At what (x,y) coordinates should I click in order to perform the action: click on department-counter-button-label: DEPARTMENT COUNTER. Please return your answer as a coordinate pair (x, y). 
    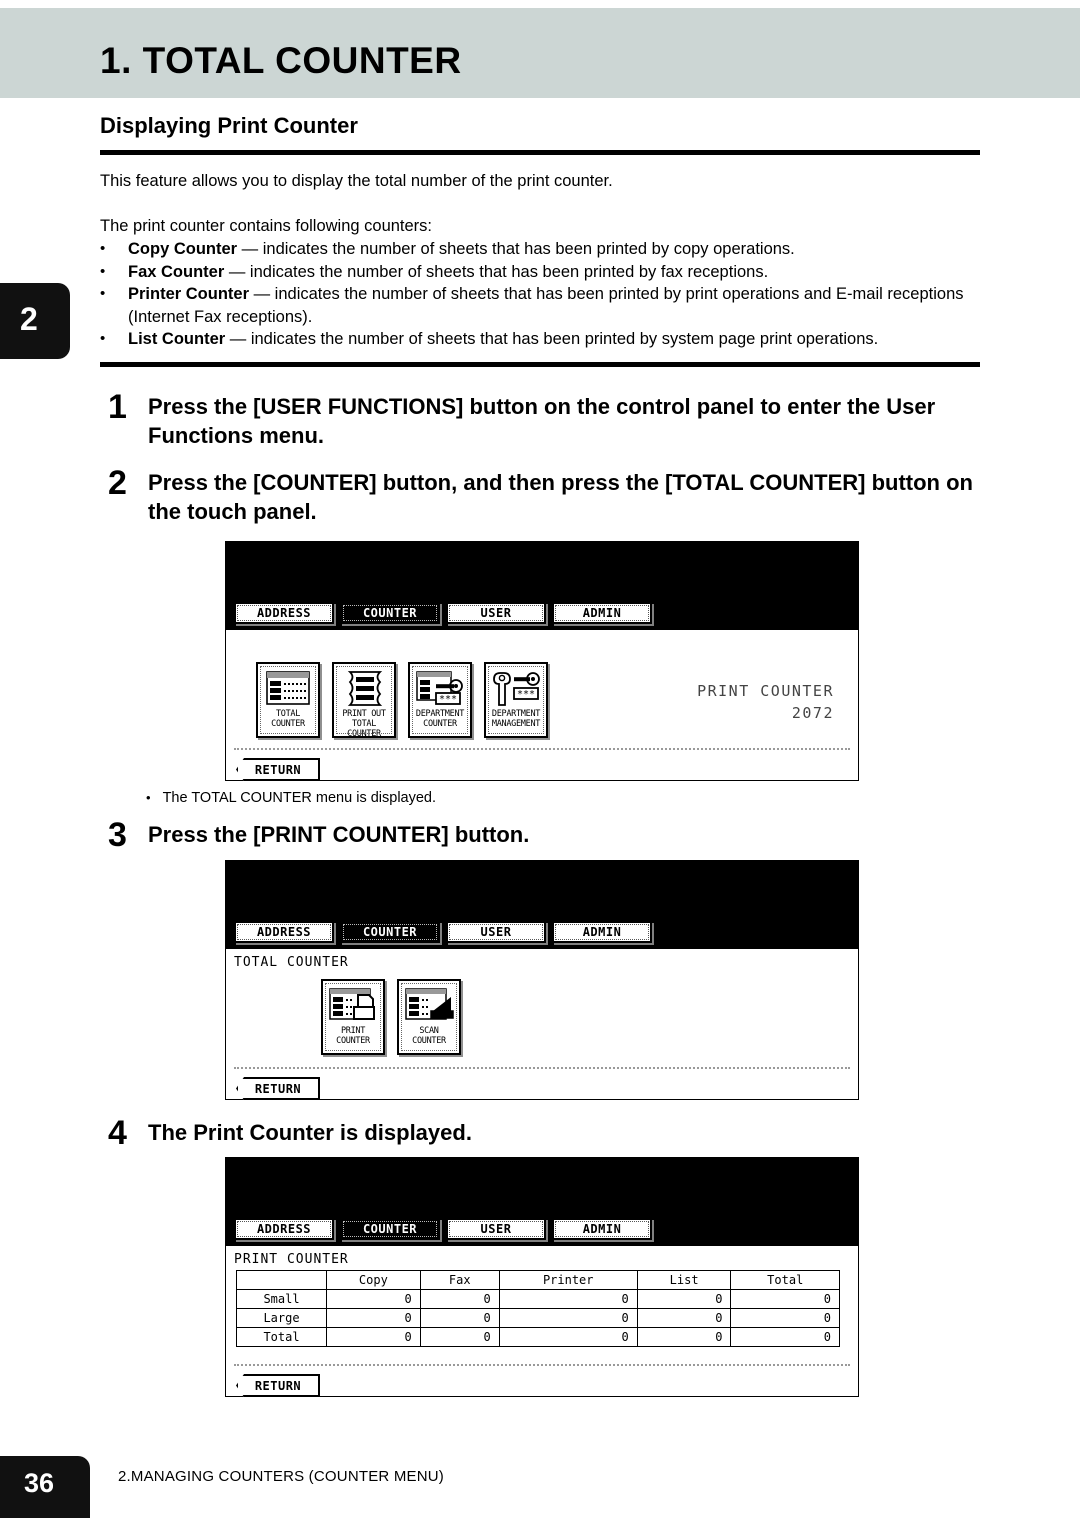
    Looking at the image, I should click on (440, 719).